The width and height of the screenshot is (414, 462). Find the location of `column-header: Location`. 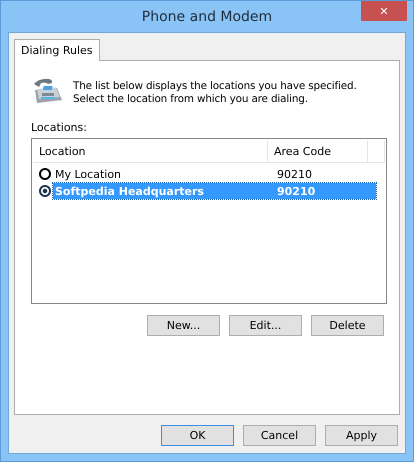

column-header: Location is located at coordinates (150, 152).